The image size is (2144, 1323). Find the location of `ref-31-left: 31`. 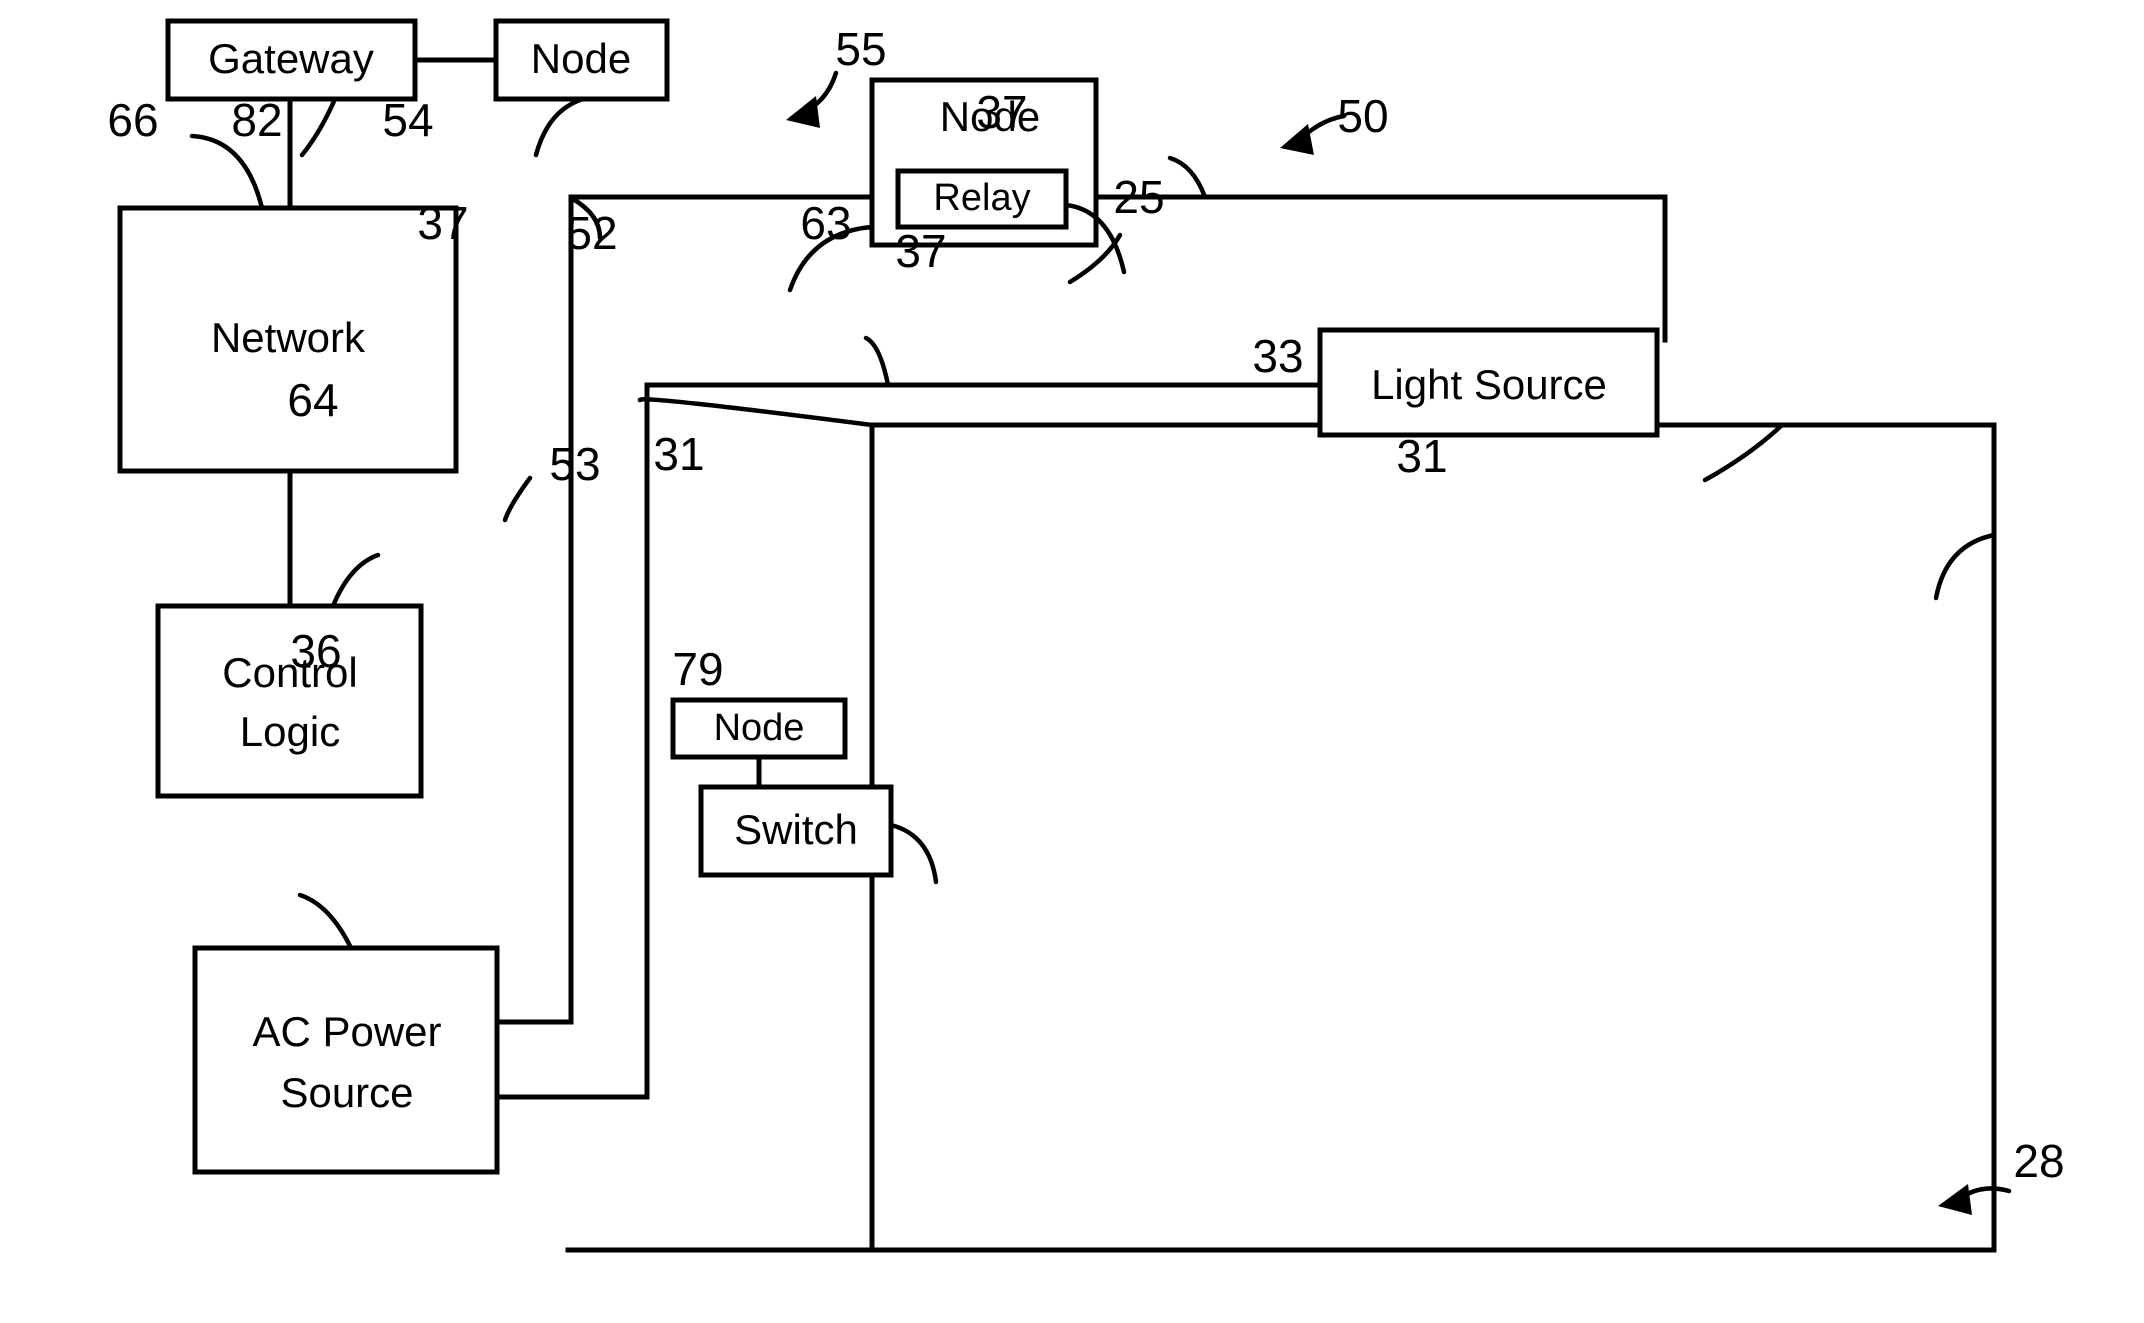

ref-31-left: 31 is located at coordinates (678, 454).